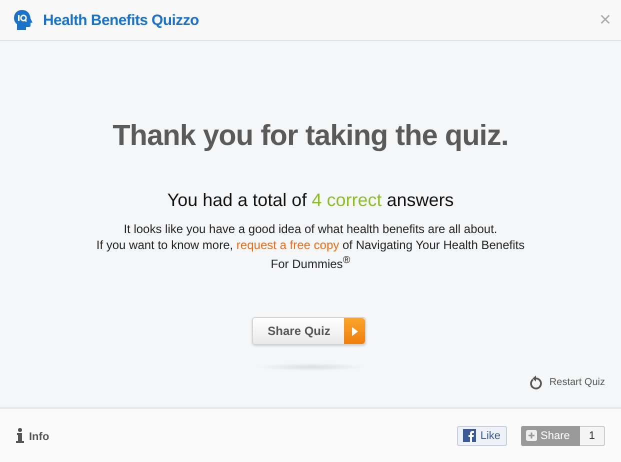  Describe the element at coordinates (567, 382) in the screenshot. I see `restart-quiz-button: Restart Quiz` at that location.